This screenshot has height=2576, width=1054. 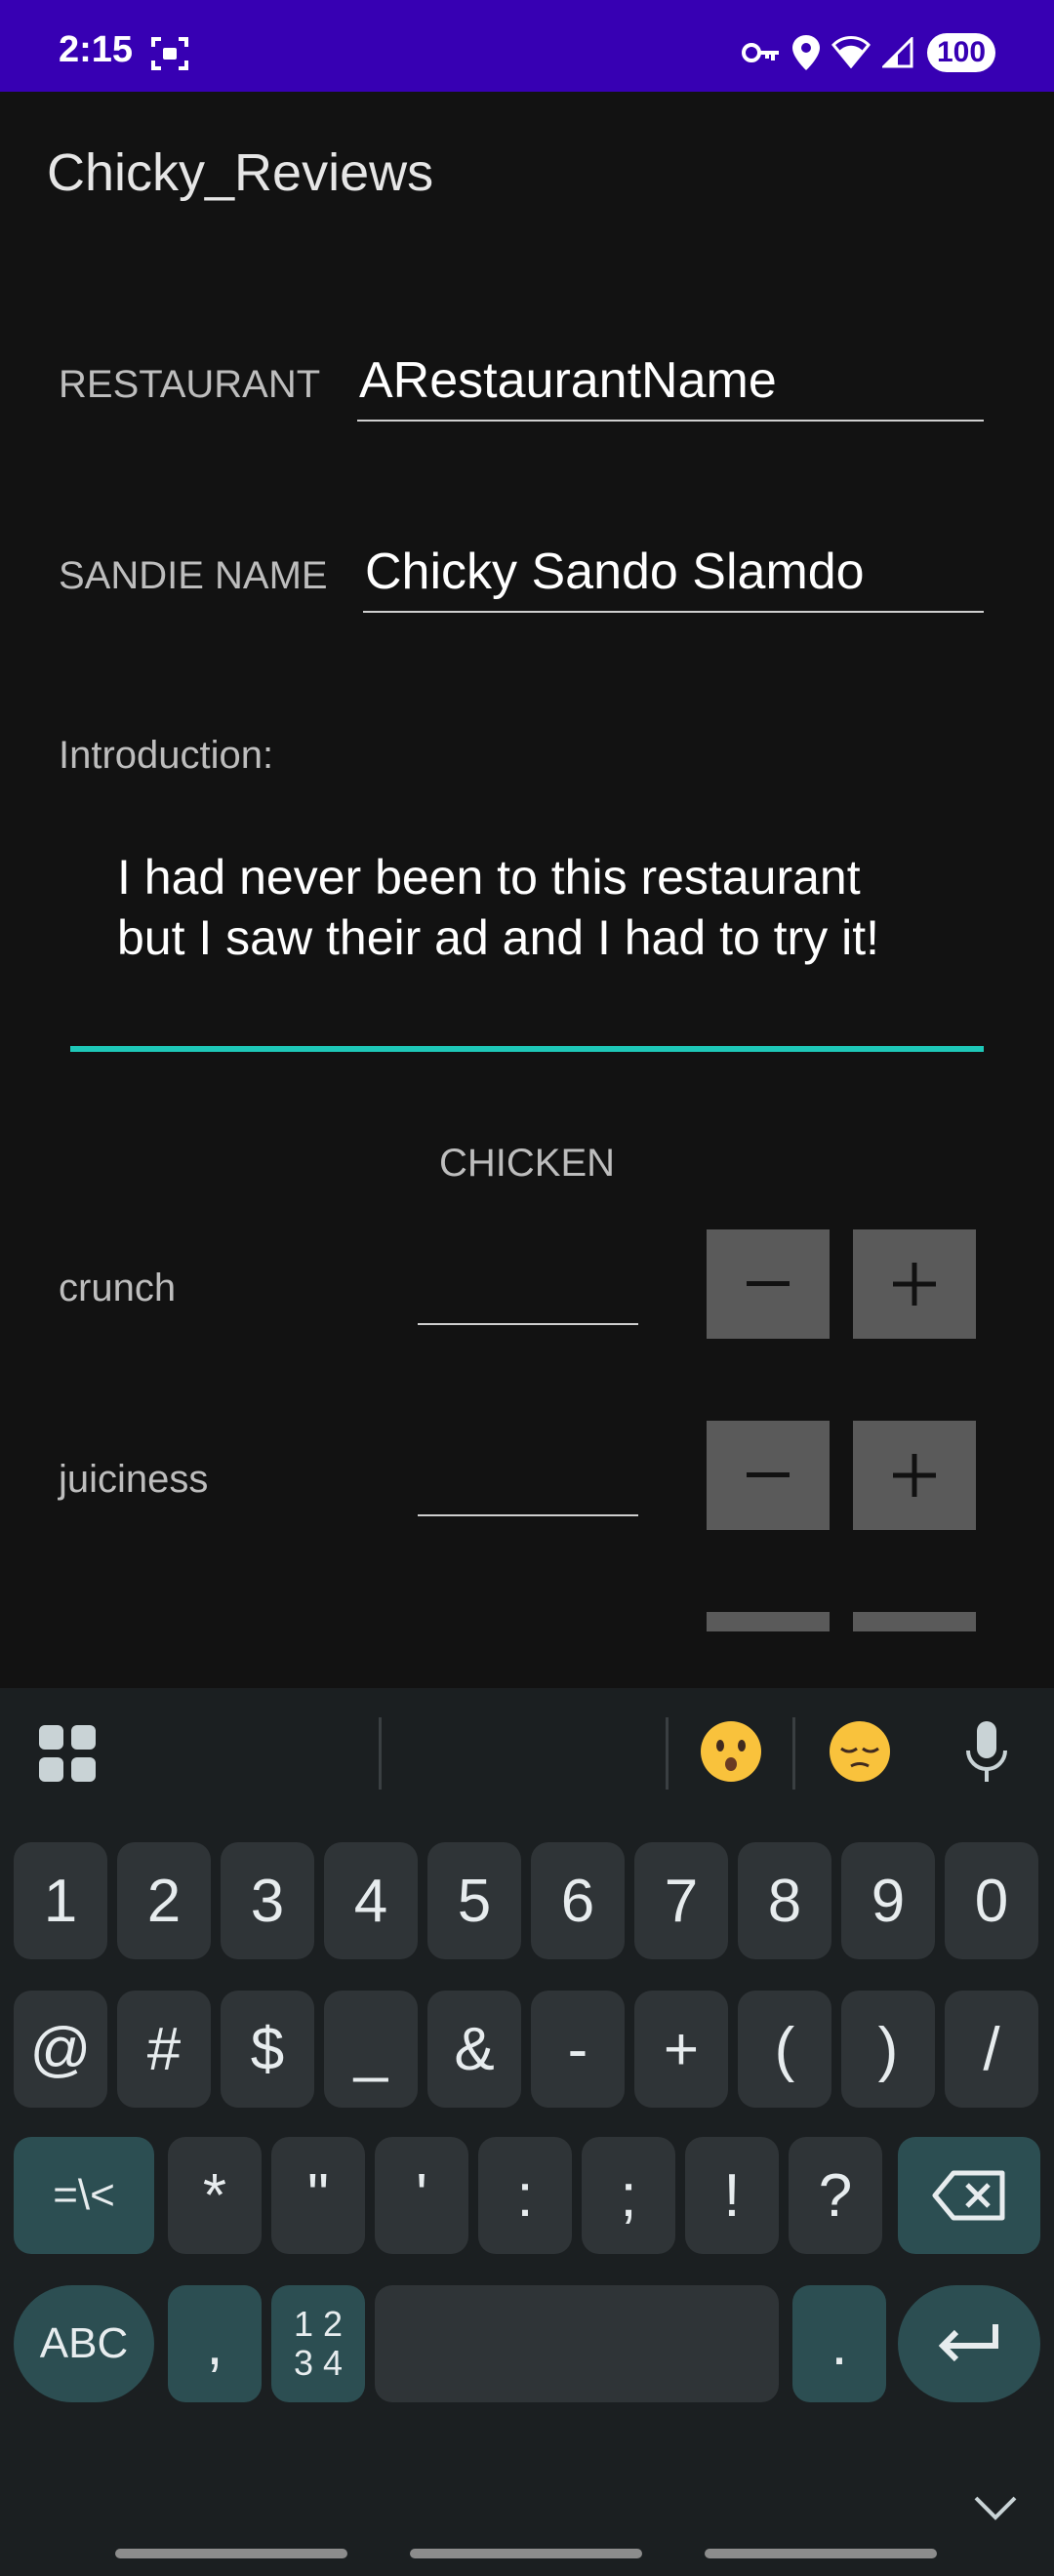 I want to click on key-9: 9, so click(x=888, y=1900).